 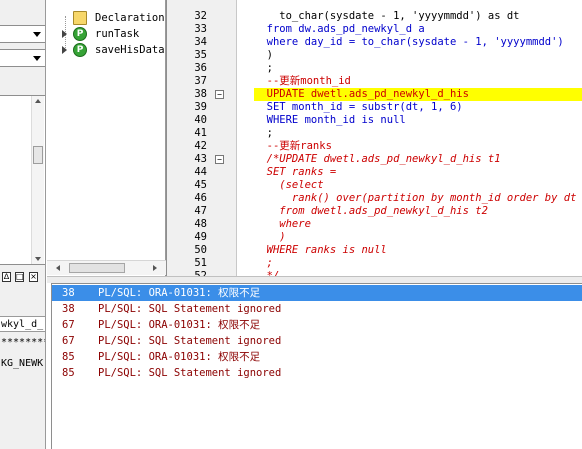 I want to click on line-number: 46, so click(x=200, y=198).